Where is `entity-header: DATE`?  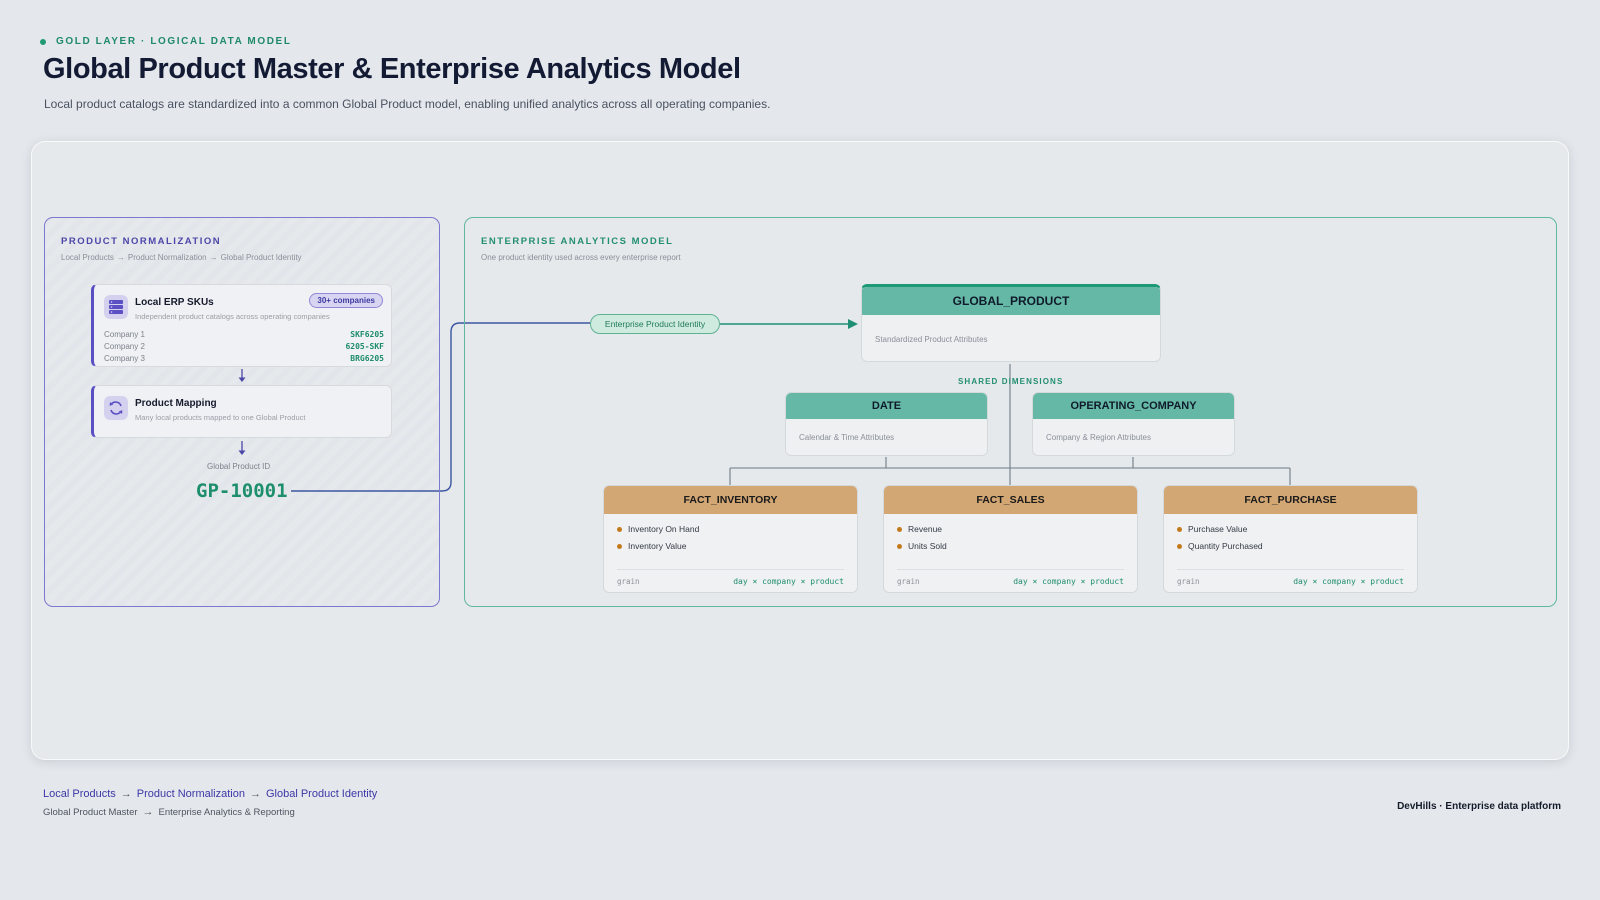 entity-header: DATE is located at coordinates (886, 406).